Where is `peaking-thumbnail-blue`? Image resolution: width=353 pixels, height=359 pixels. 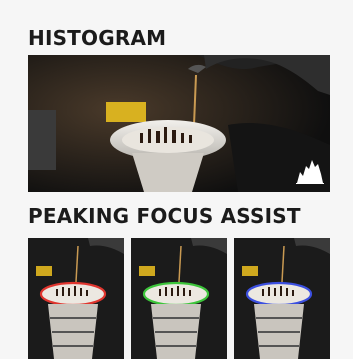
peaking-thumbnail-blue is located at coordinates (282, 298).